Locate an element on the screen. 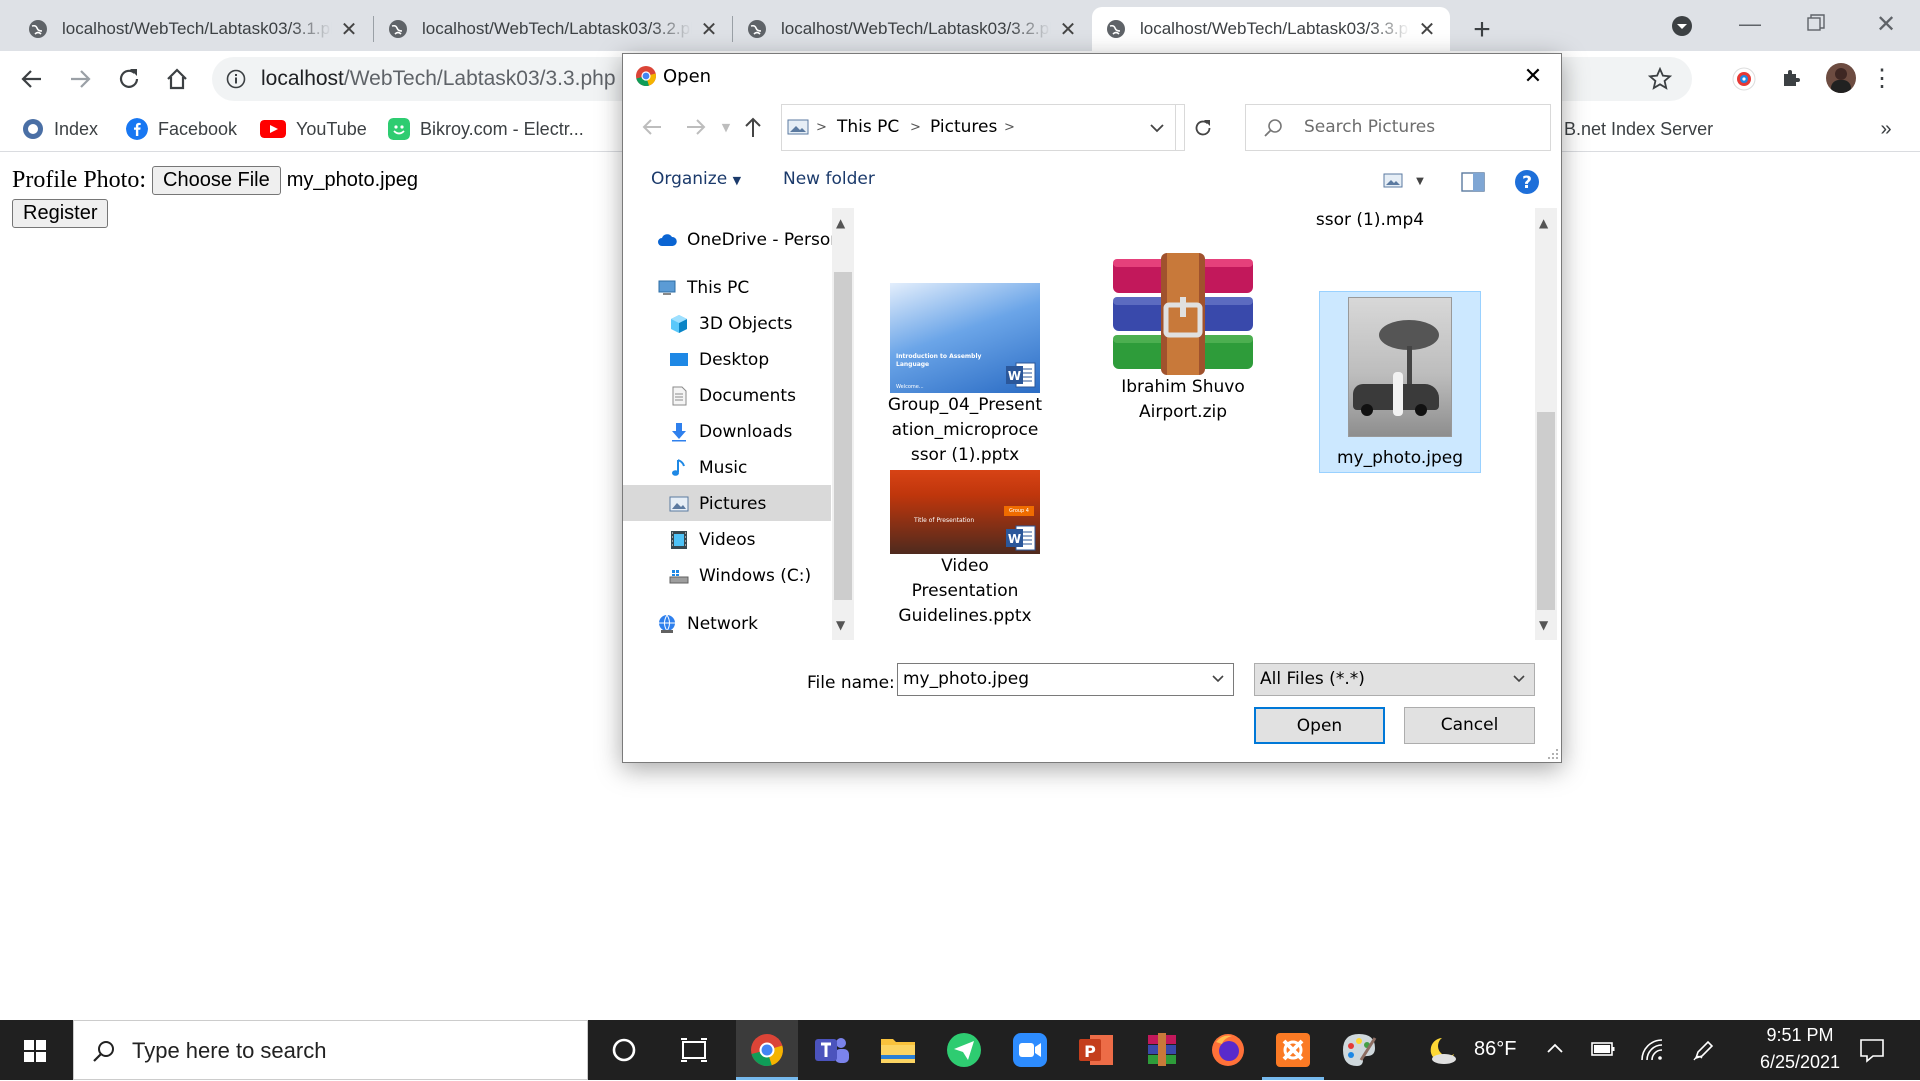 The height and width of the screenshot is (1081, 1920). nav-item-3d-objects: 3D Objects is located at coordinates (731, 324).